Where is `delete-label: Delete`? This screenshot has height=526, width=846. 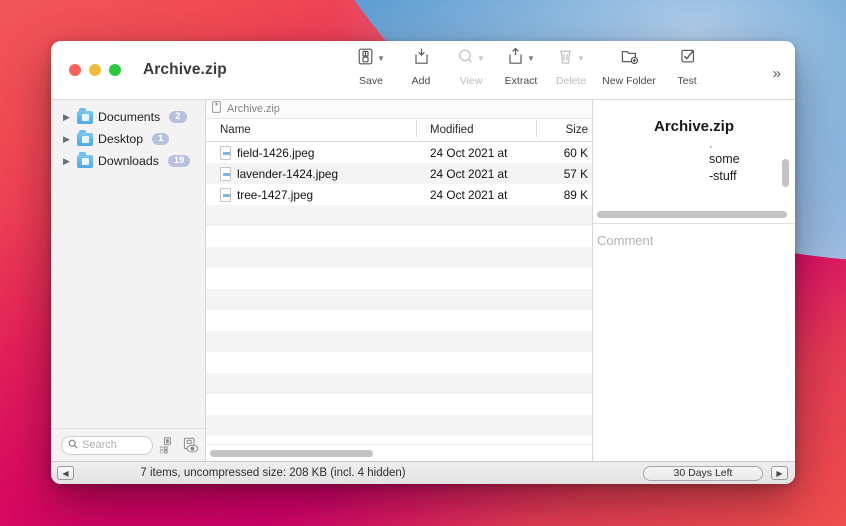 delete-label: Delete is located at coordinates (571, 81).